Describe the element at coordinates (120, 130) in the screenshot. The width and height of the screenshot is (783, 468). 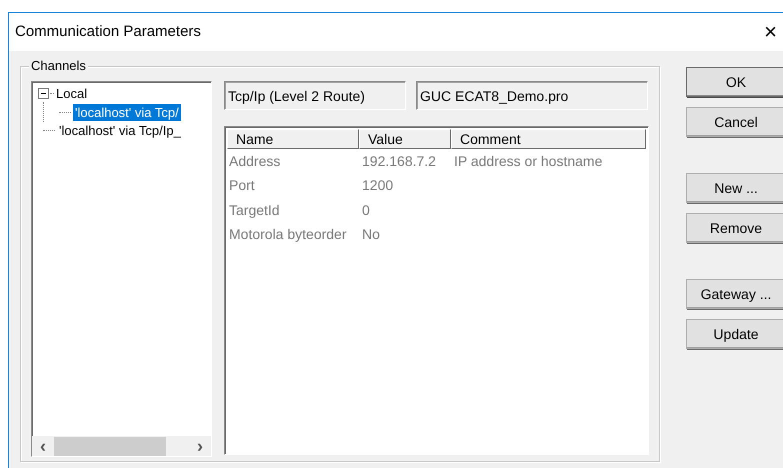
I see `tree-item: 'localhost' via Tcp/Ip_` at that location.